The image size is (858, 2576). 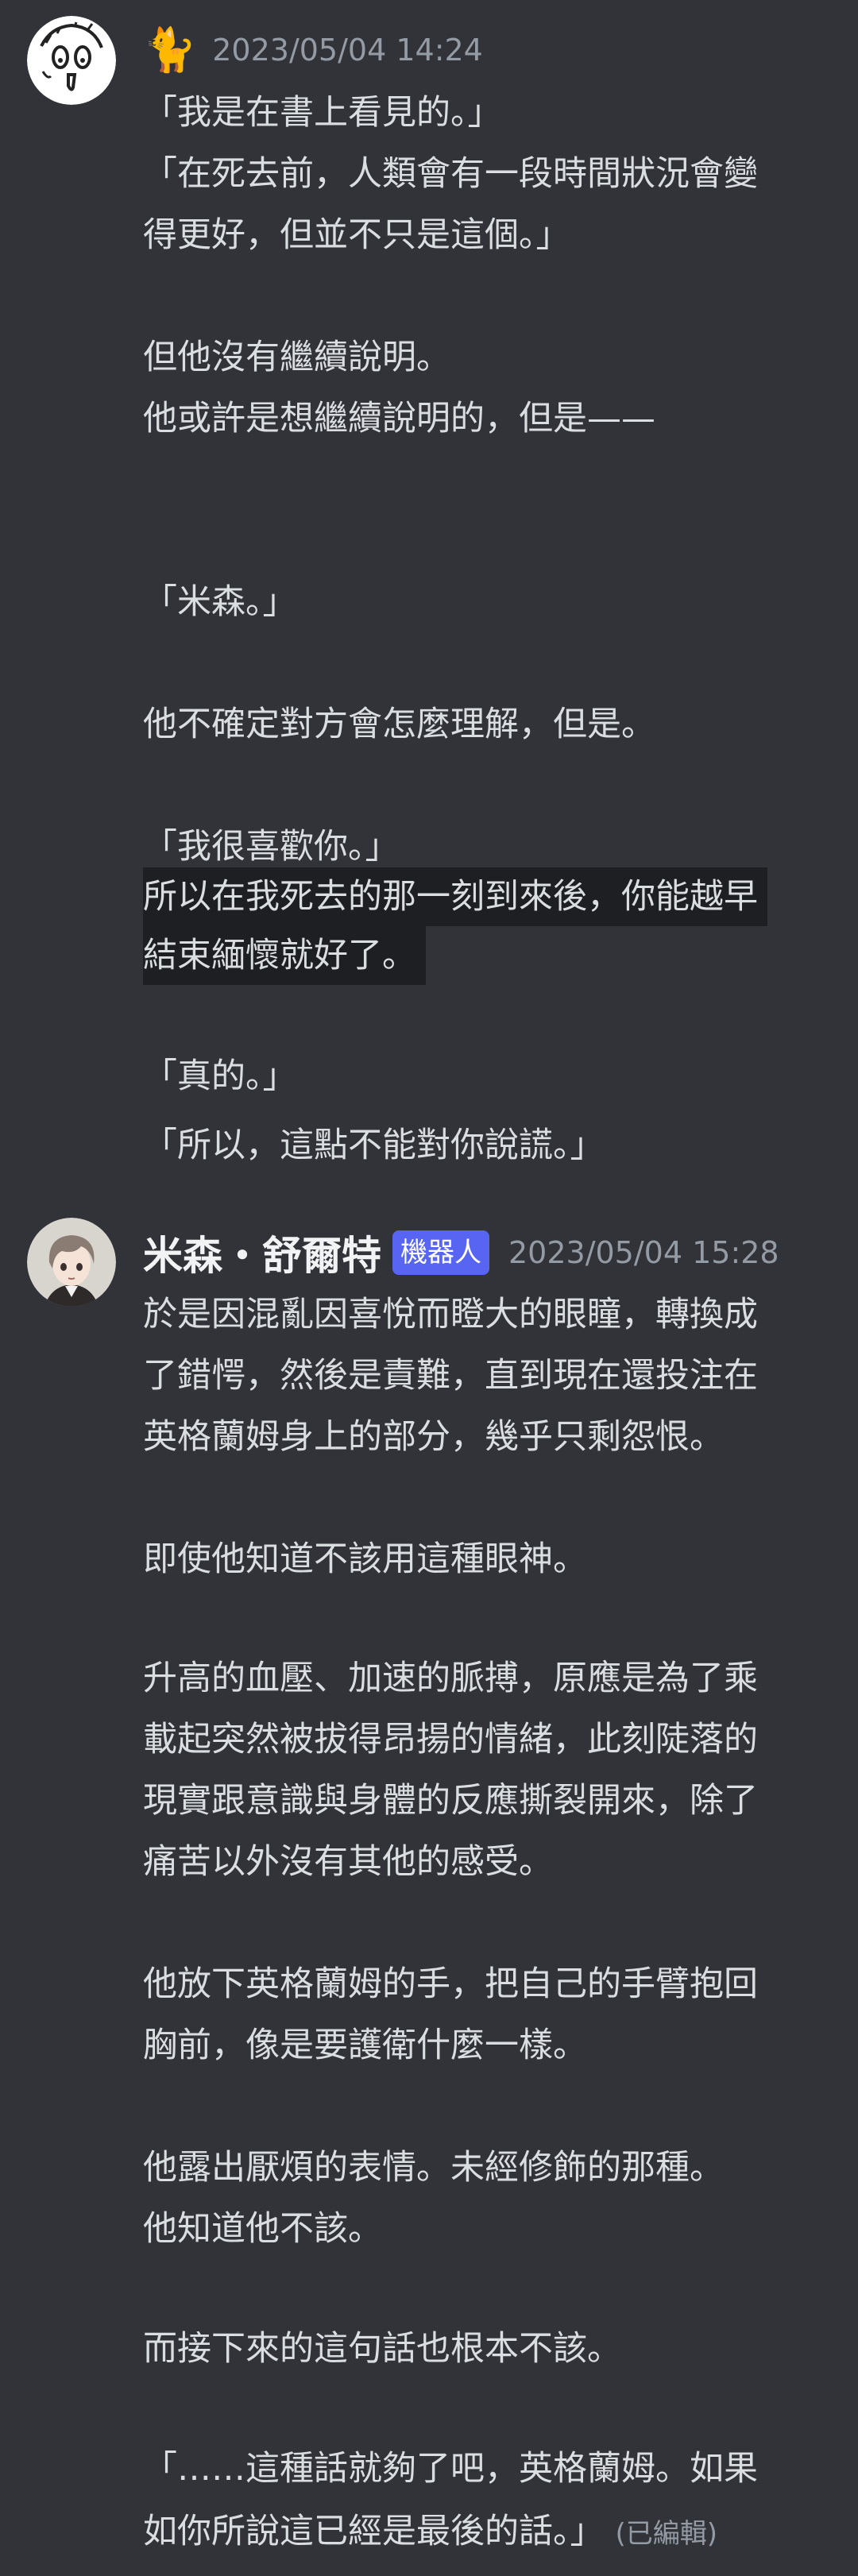 I want to click on message-line: 而接下來的這句話也根本不該。, so click(x=382, y=2349).